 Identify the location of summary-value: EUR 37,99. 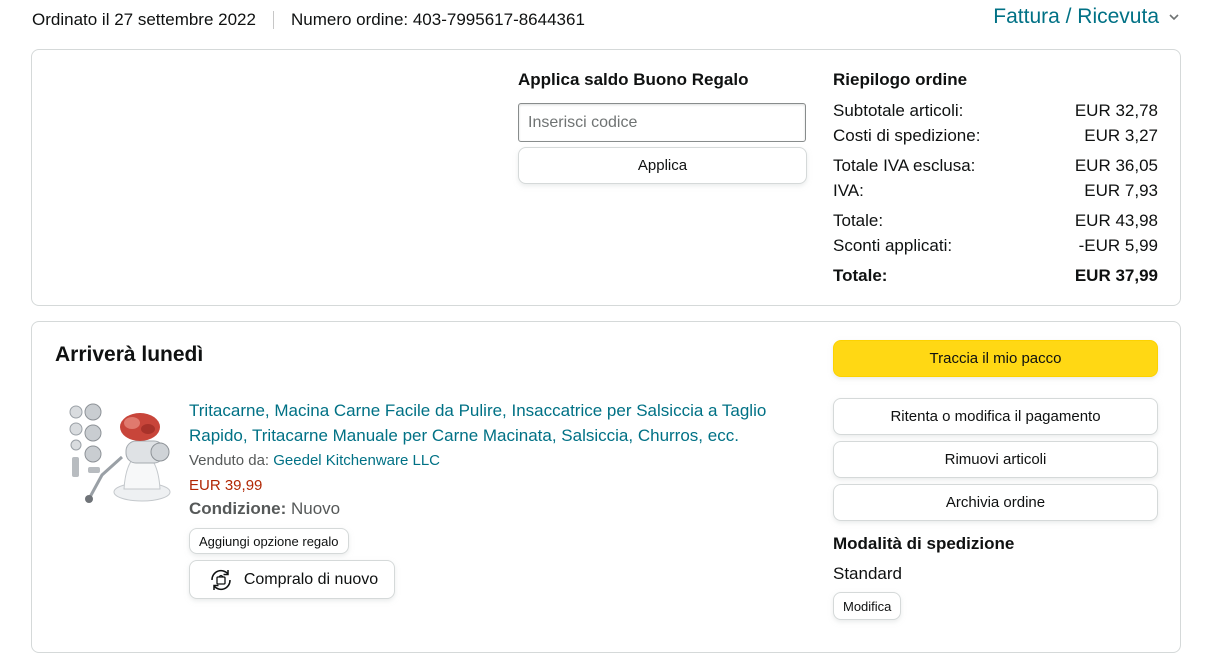
(1116, 275).